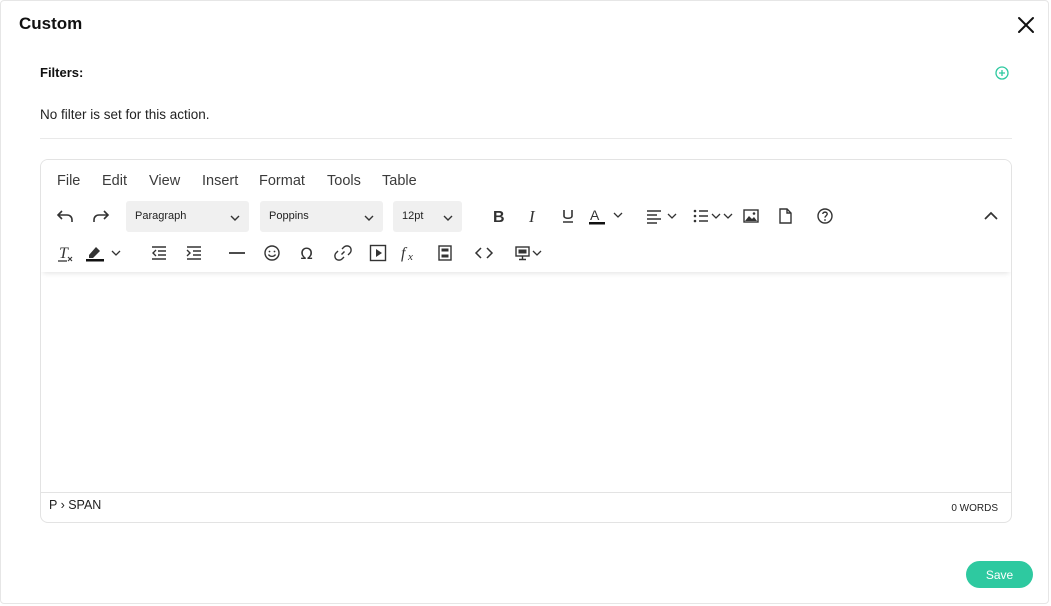 This screenshot has height=606, width=1051. I want to click on svg-text: A, so click(595, 215).